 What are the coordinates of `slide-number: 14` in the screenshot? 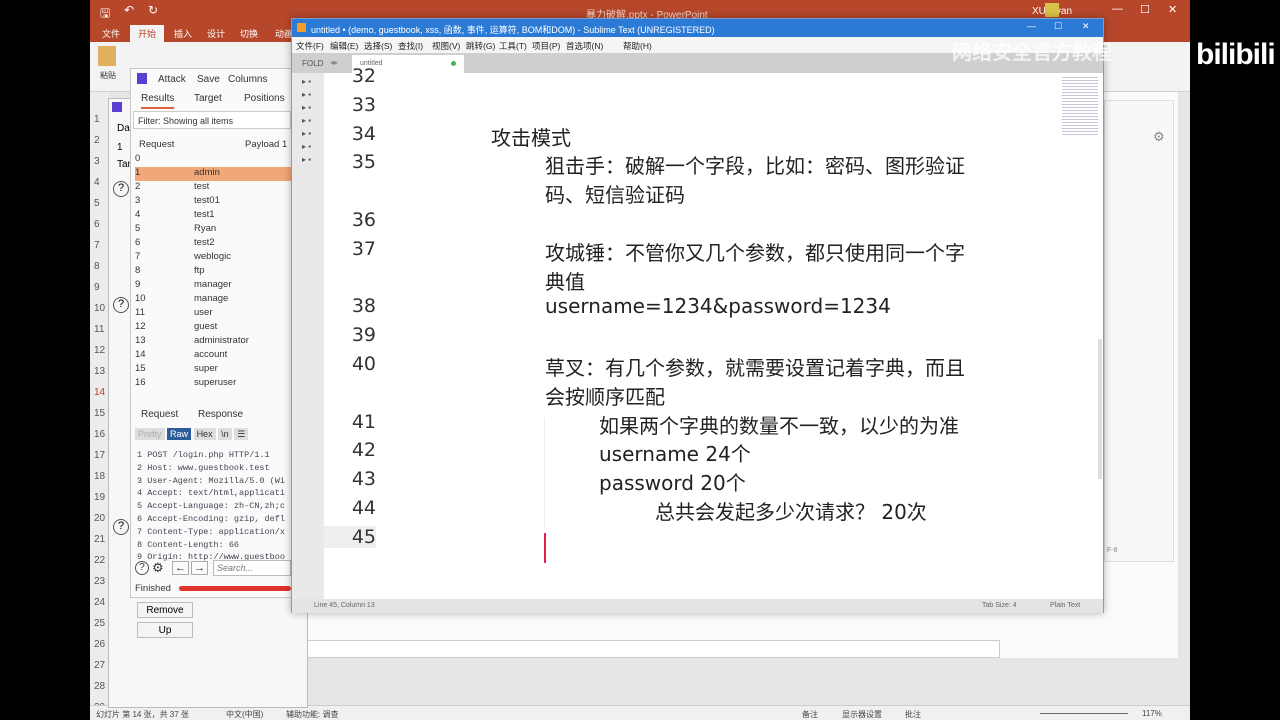 It's located at (99, 392).